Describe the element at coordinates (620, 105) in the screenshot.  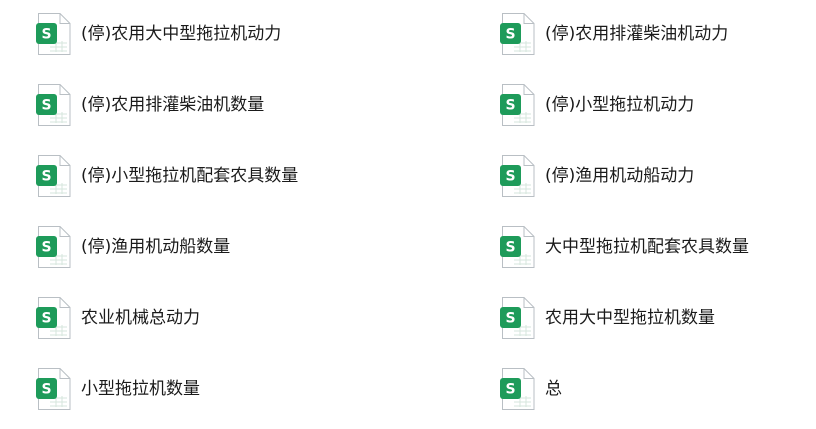
I see `file-name: (停)小型拖拉机动力` at that location.